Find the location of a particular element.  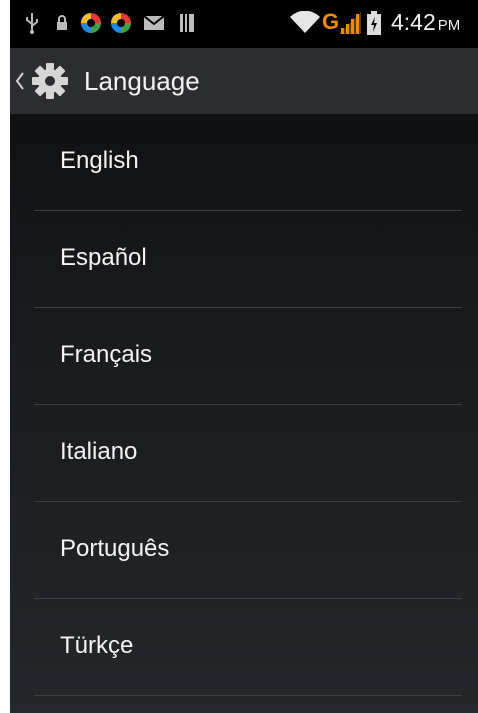

lock-icon is located at coordinates (62, 22).